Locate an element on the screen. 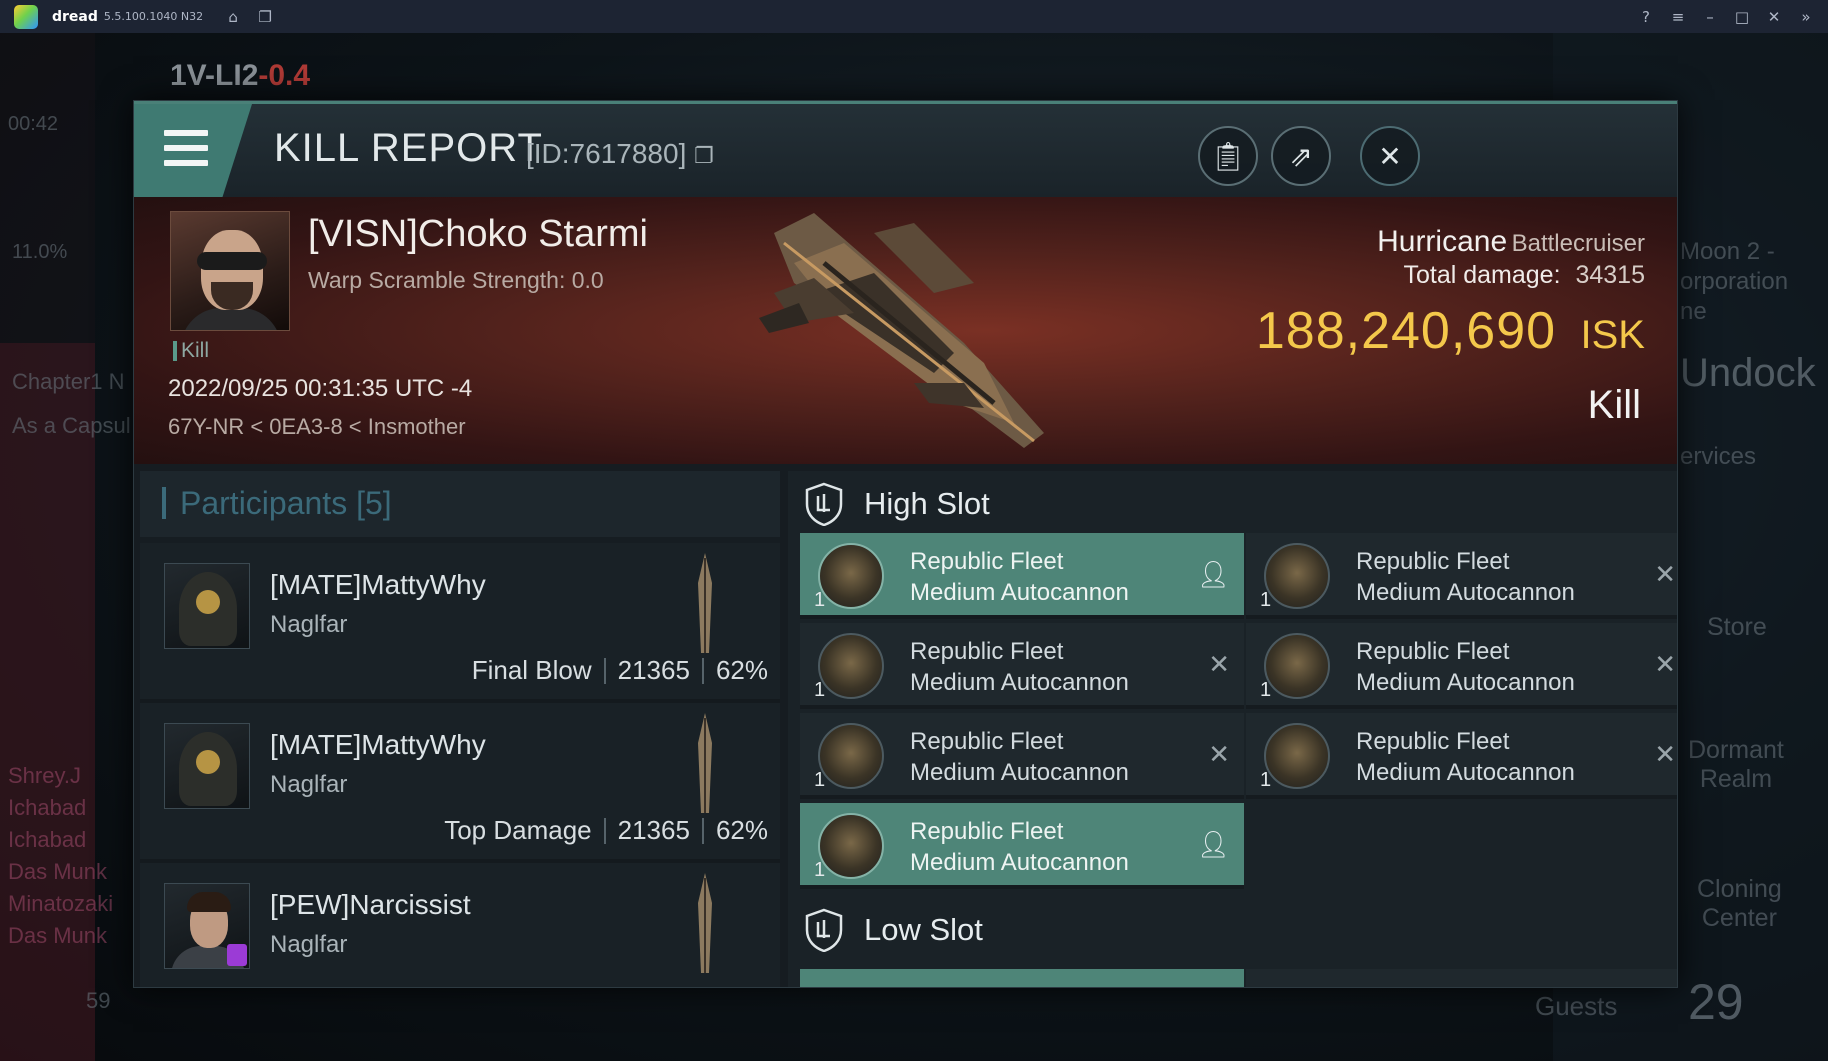 This screenshot has width=1828, height=1061. share-button: ⇗ is located at coordinates (1301, 156).